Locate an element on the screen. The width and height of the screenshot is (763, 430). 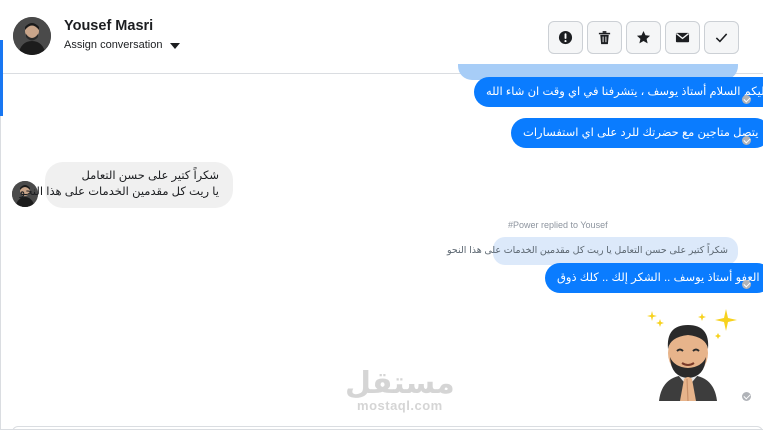
alert-icon is located at coordinates (565, 37).